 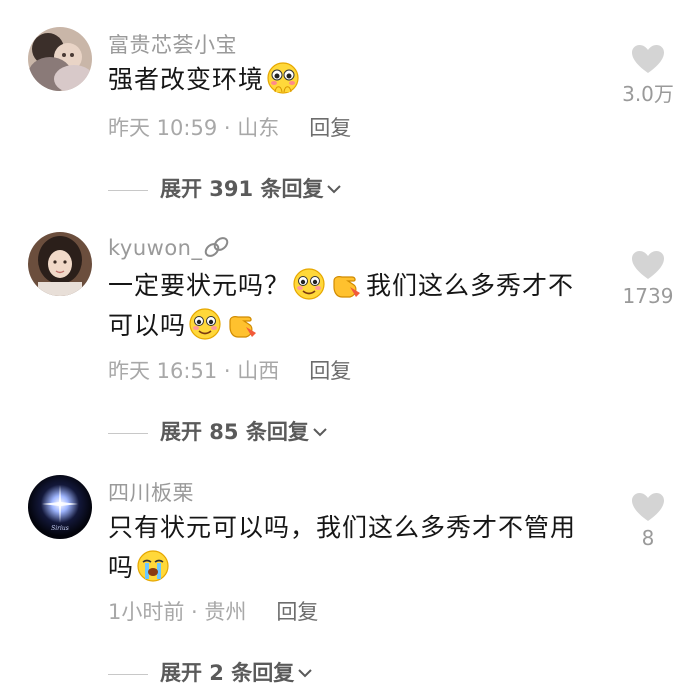 I want to click on username-text: kyuwon_, so click(x=155, y=248).